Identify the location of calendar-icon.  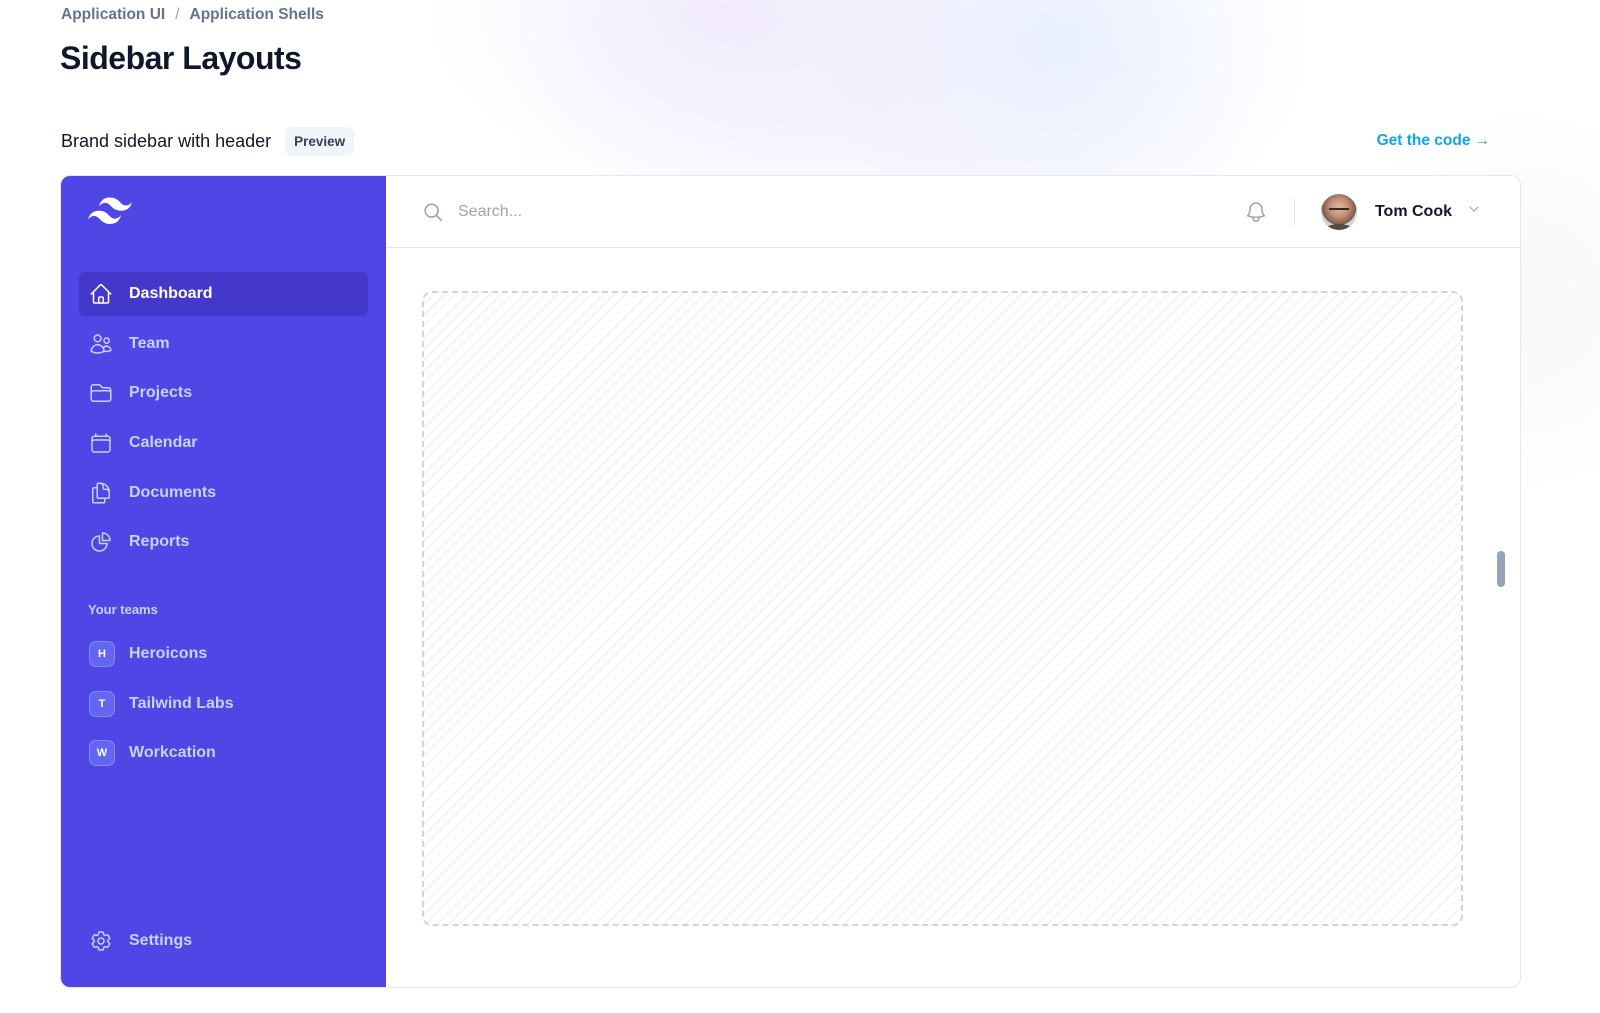
(101, 443).